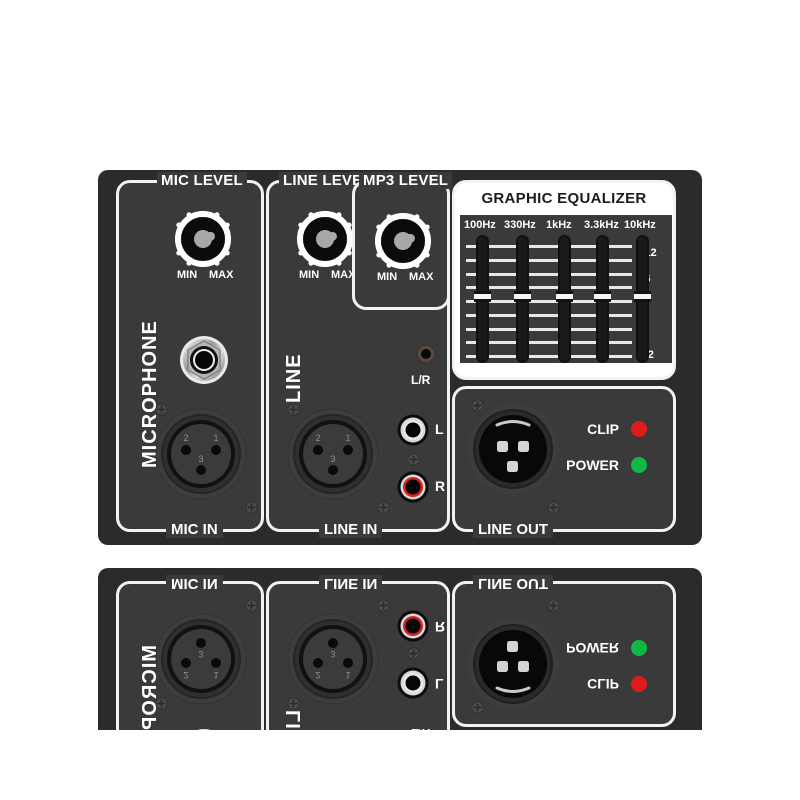 The height and width of the screenshot is (800, 800). I want to click on eq-freq-label-3: 3.3kHz, so click(601, 225).